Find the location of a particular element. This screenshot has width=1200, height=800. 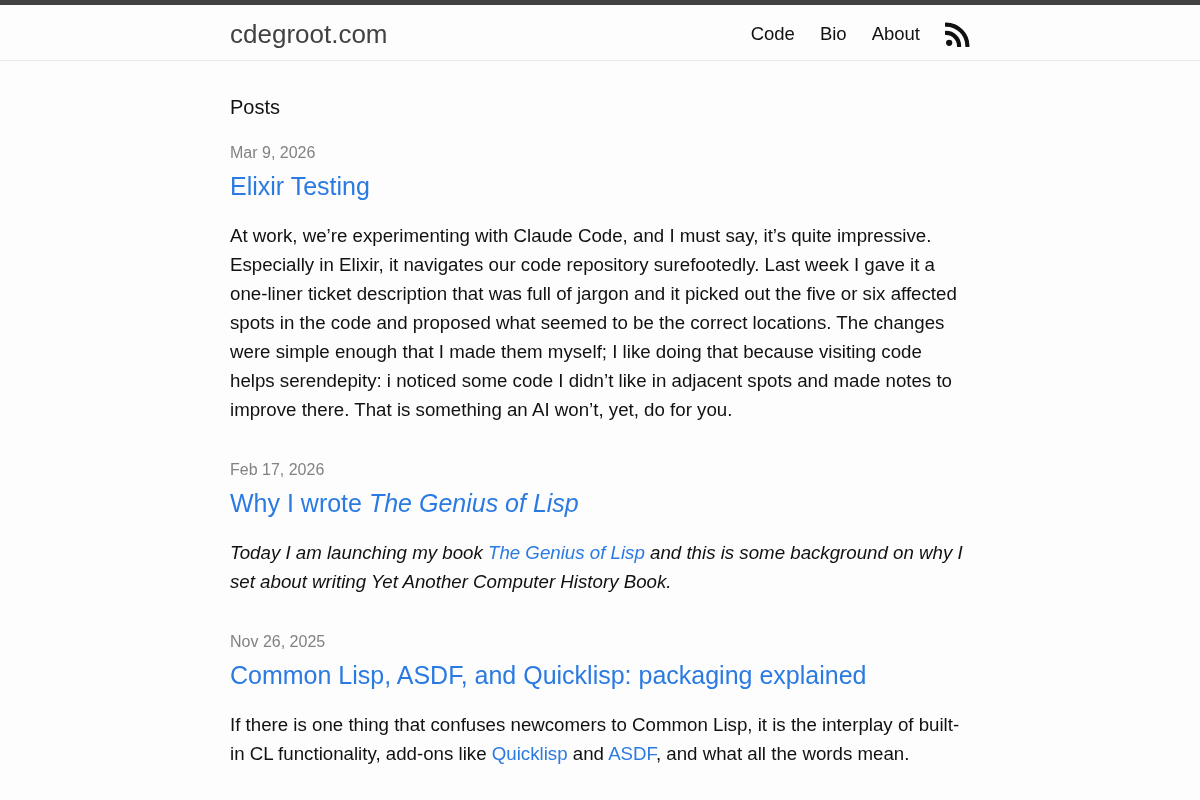

post-excerpt: If there is one thing that confuses newcomers to Common Lisp, it is the interplay of built-in CL functionality, add-ons like Quicklisp and ASDF, and what all the words mean. is located at coordinates (595, 739).